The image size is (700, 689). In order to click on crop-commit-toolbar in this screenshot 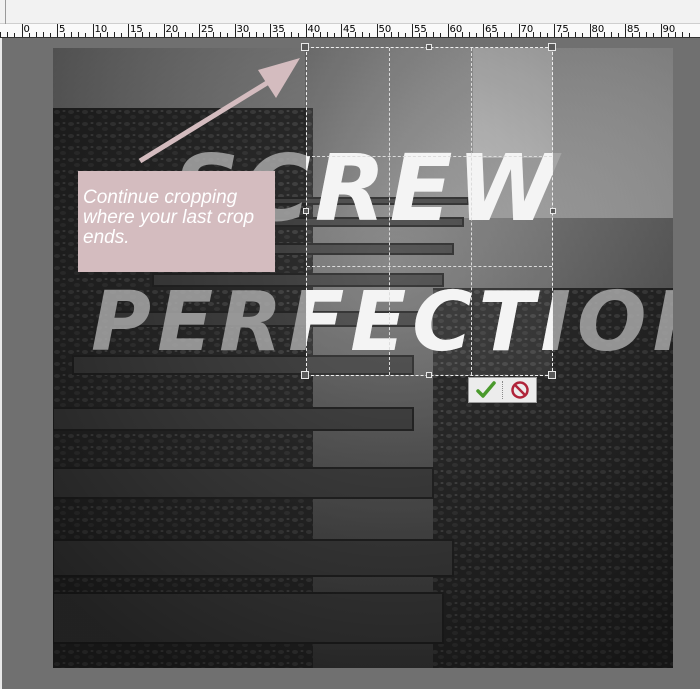, I will do `click(502, 390)`.